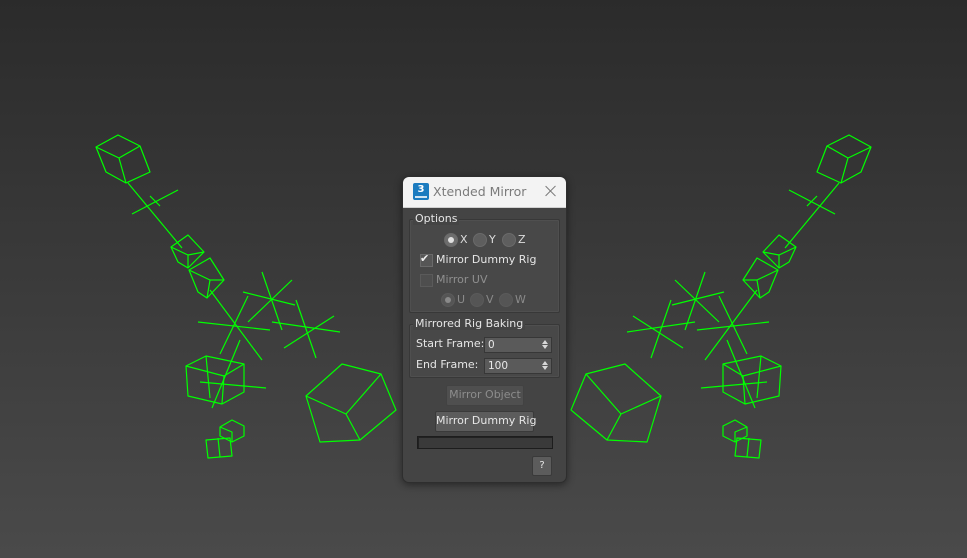 The height and width of the screenshot is (558, 967). I want to click on uv-axis-w-radio: W, so click(521, 300).